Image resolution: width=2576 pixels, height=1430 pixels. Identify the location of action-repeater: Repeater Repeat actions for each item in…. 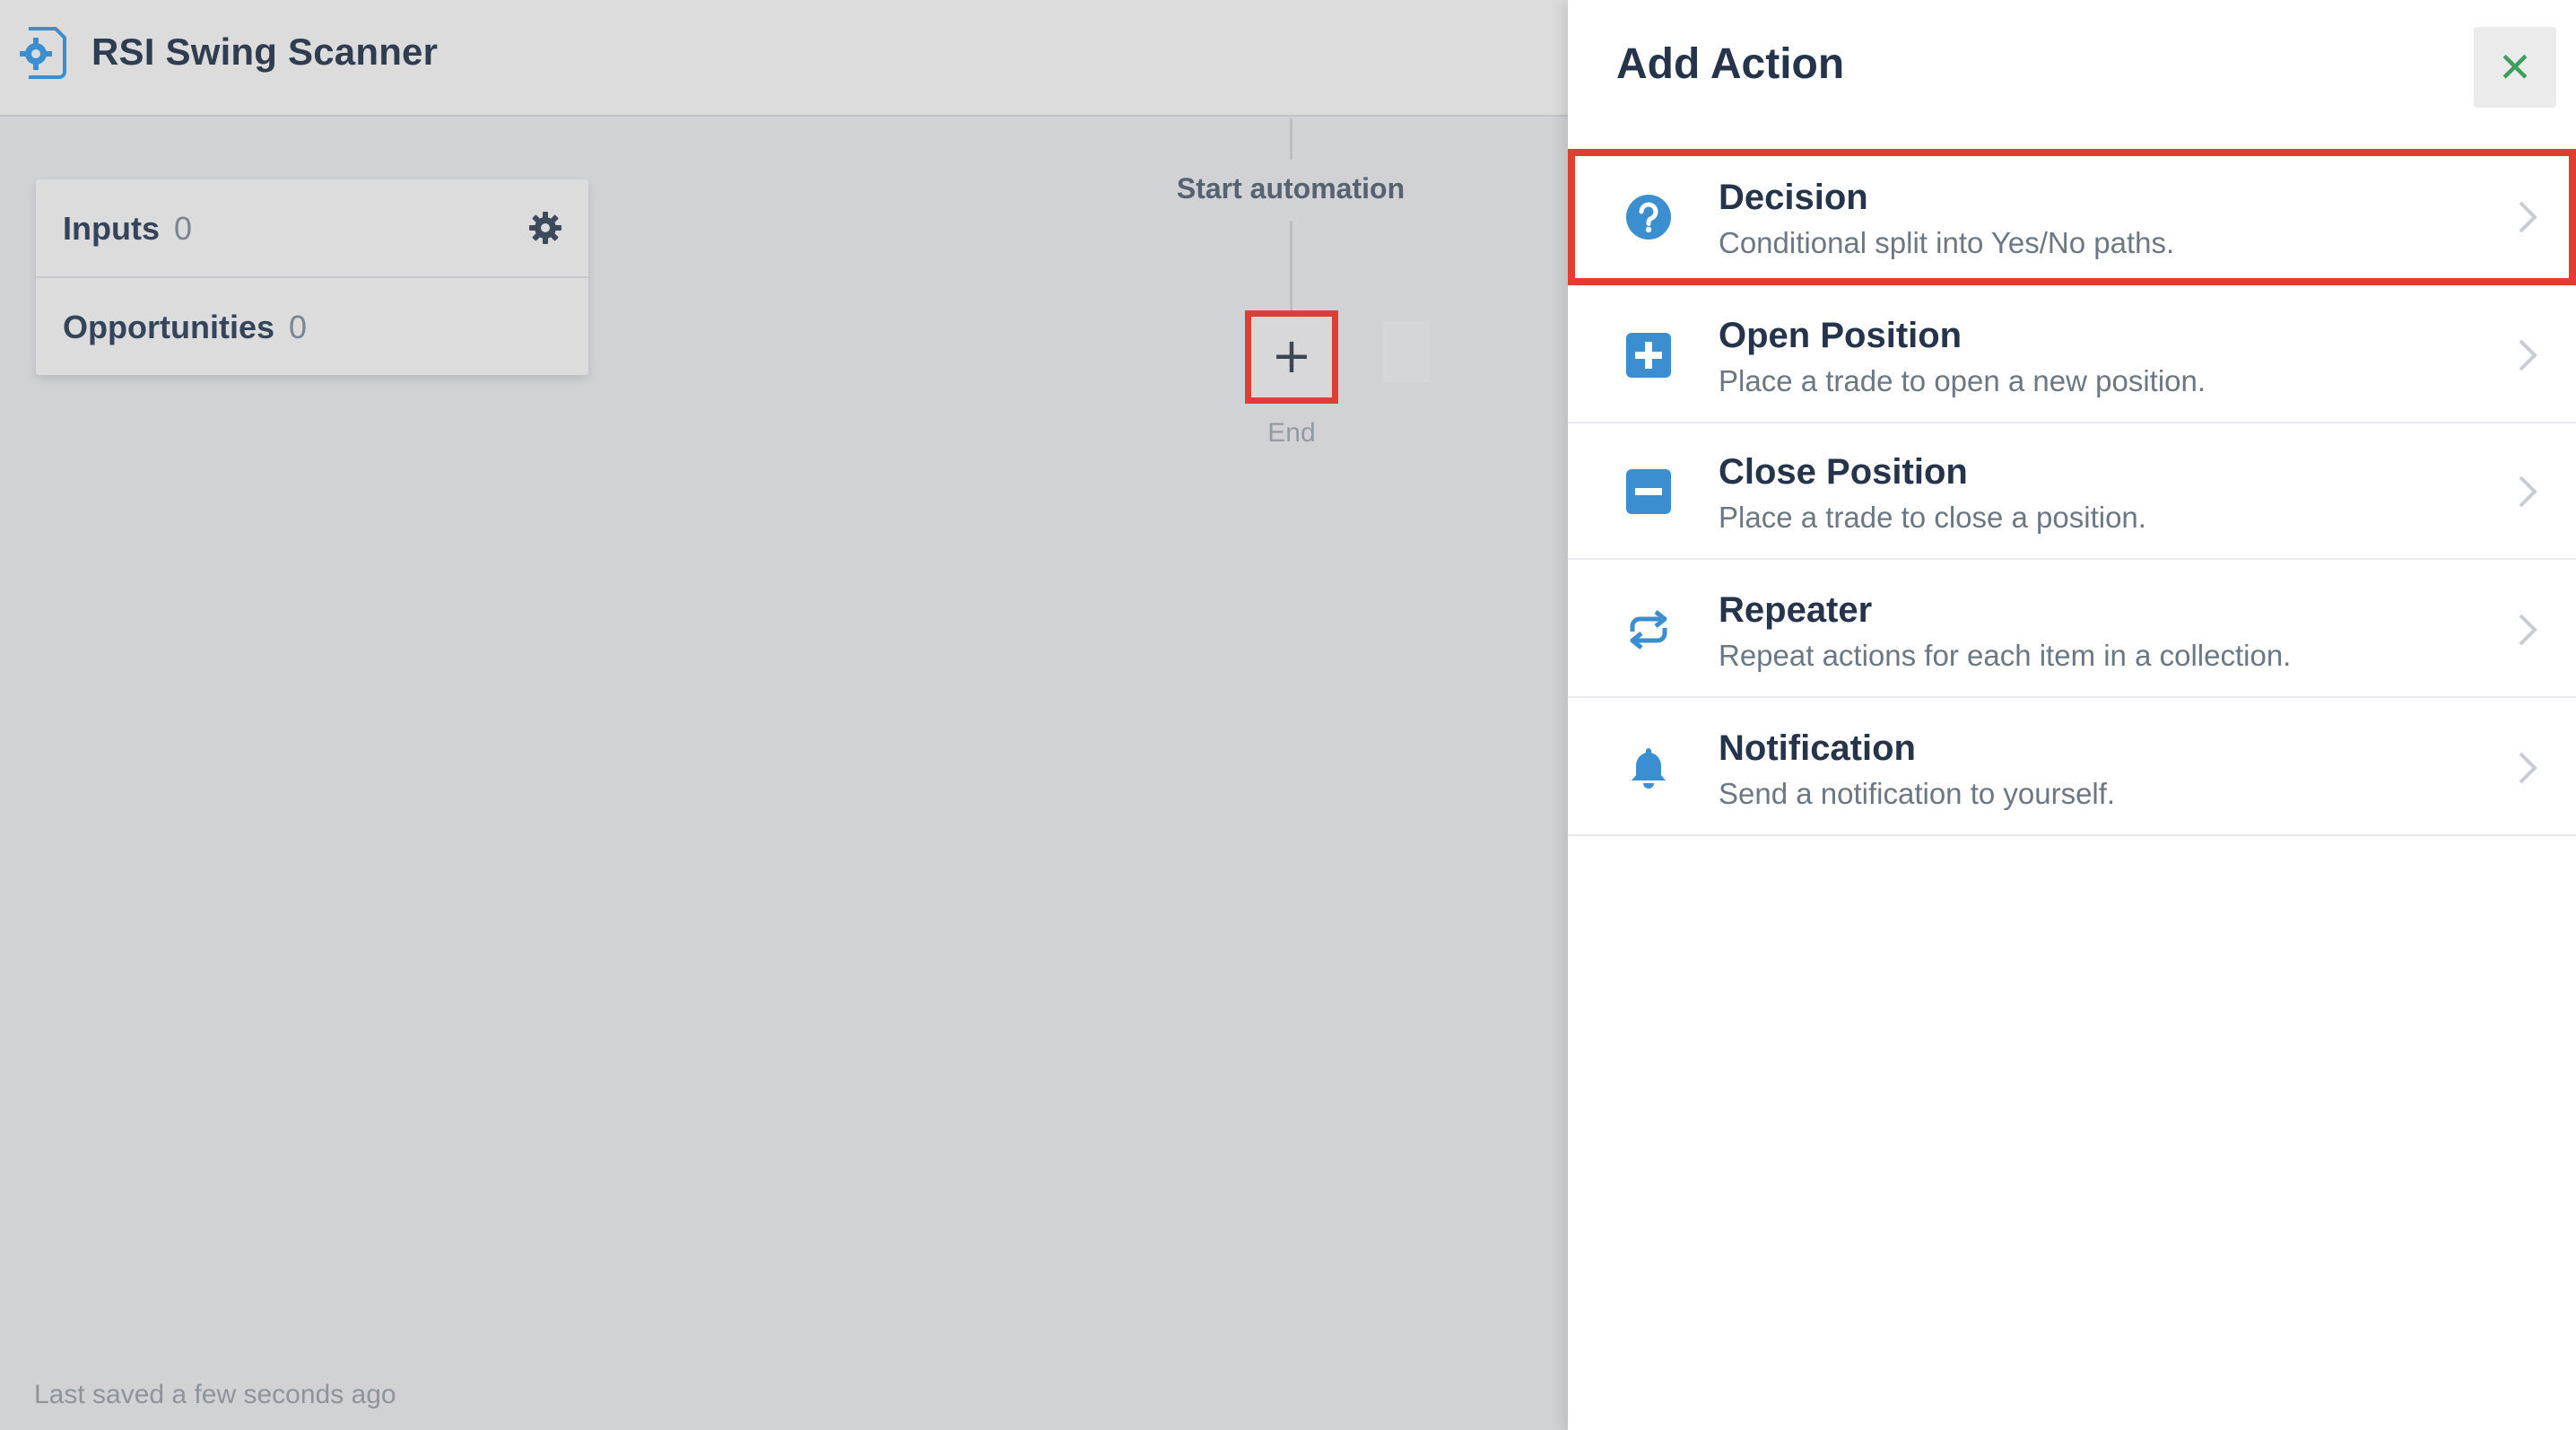
(2072, 630).